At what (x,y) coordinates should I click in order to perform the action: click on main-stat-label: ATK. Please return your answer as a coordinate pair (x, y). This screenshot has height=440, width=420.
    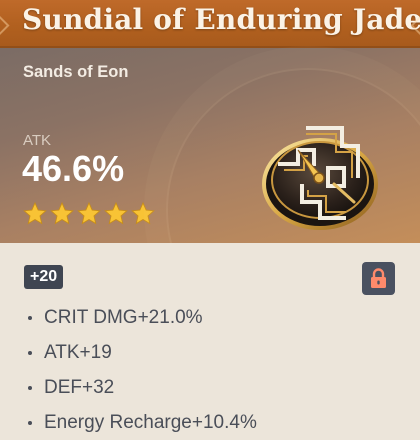
    Looking at the image, I should click on (37, 140).